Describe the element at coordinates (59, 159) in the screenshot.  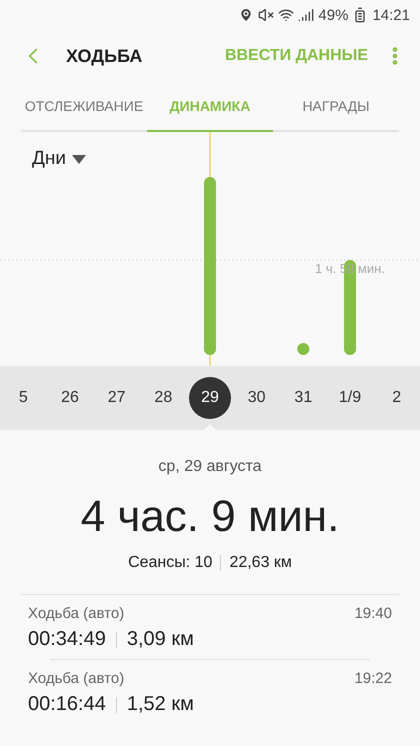
I see `period-dropdown: Дни` at that location.